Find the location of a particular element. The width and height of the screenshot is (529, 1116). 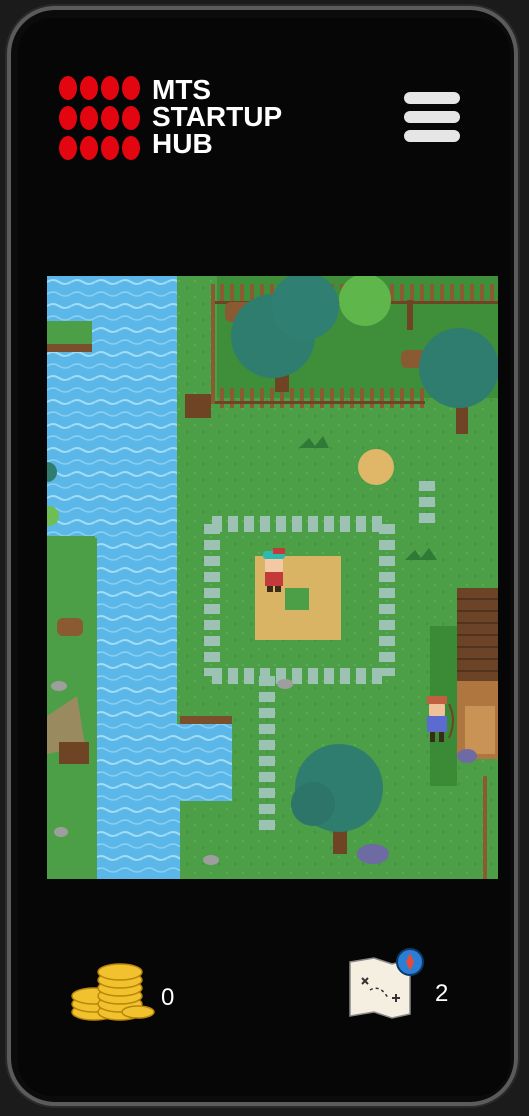

hamburger-menu-icon is located at coordinates (434, 122).